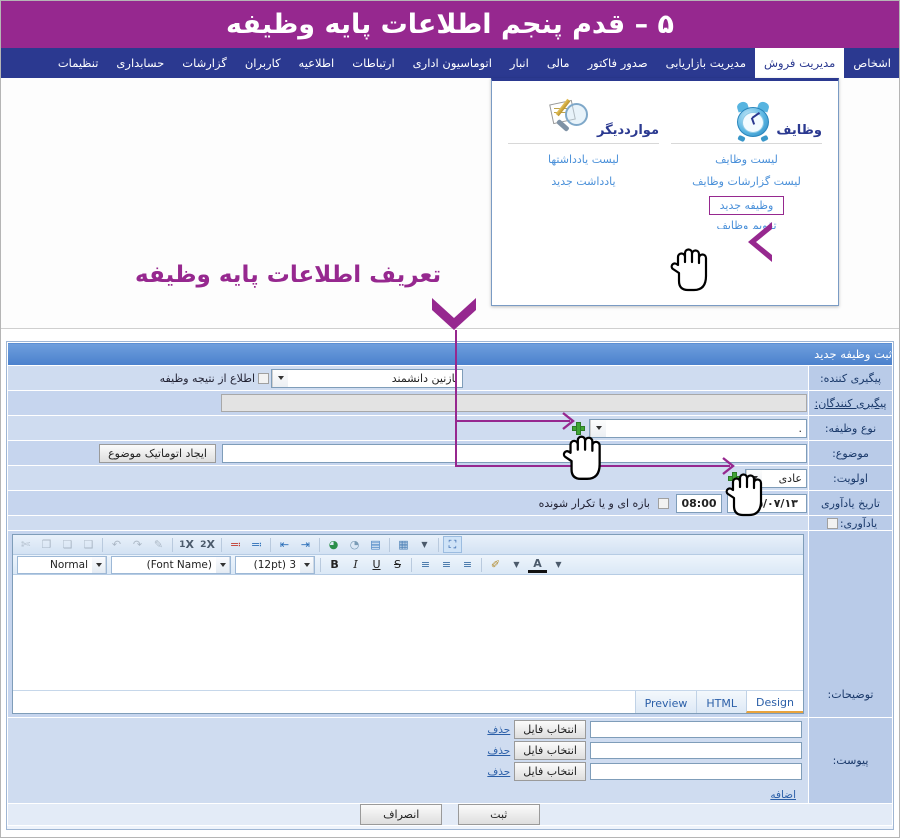 Image resolution: width=900 pixels, height=838 pixels. What do you see at coordinates (275, 564) in the screenshot?
I see `font-size-select: 3 (12pt)` at bounding box center [275, 564].